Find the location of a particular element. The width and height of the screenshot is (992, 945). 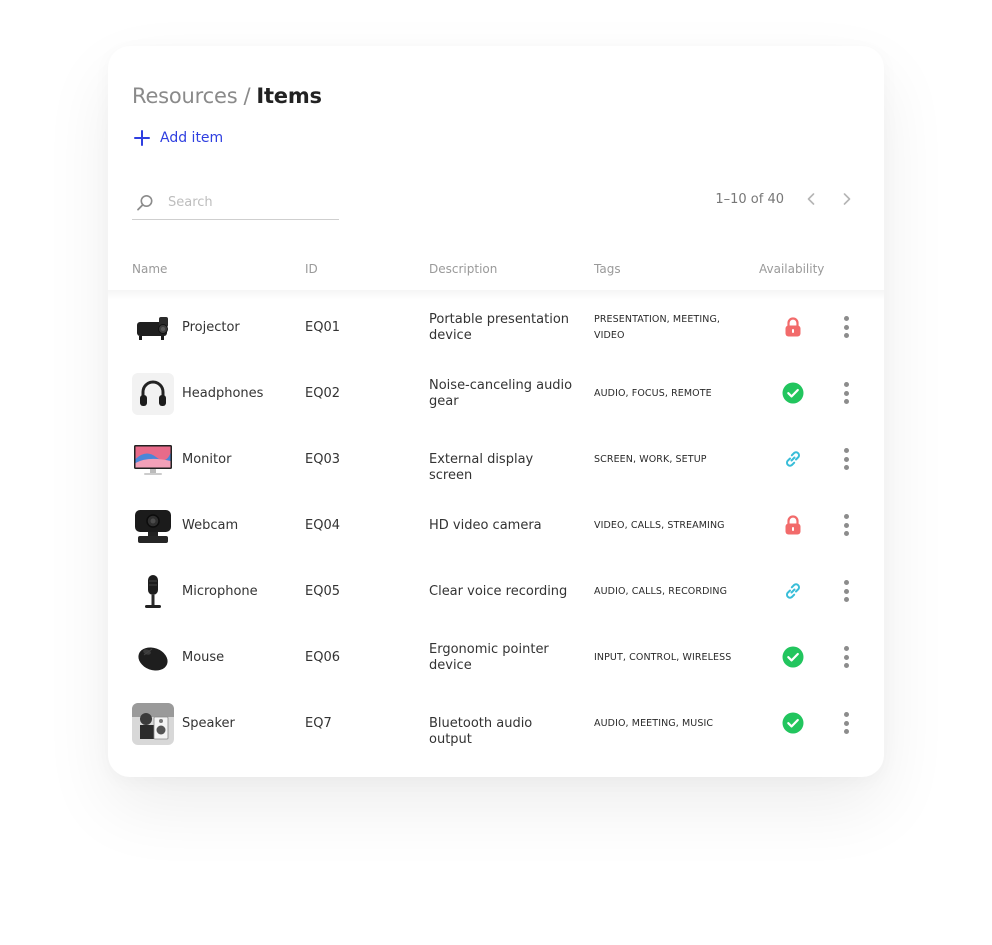

tags-line: VIDEO, CALLS, STREAMING is located at coordinates (659, 525).